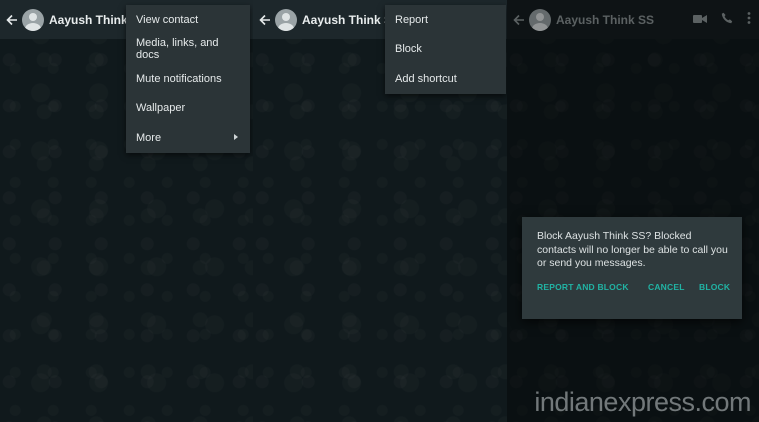 The image size is (759, 422). What do you see at coordinates (445, 79) in the screenshot?
I see `menu-item-add-shortcut: Add shortcut` at bounding box center [445, 79].